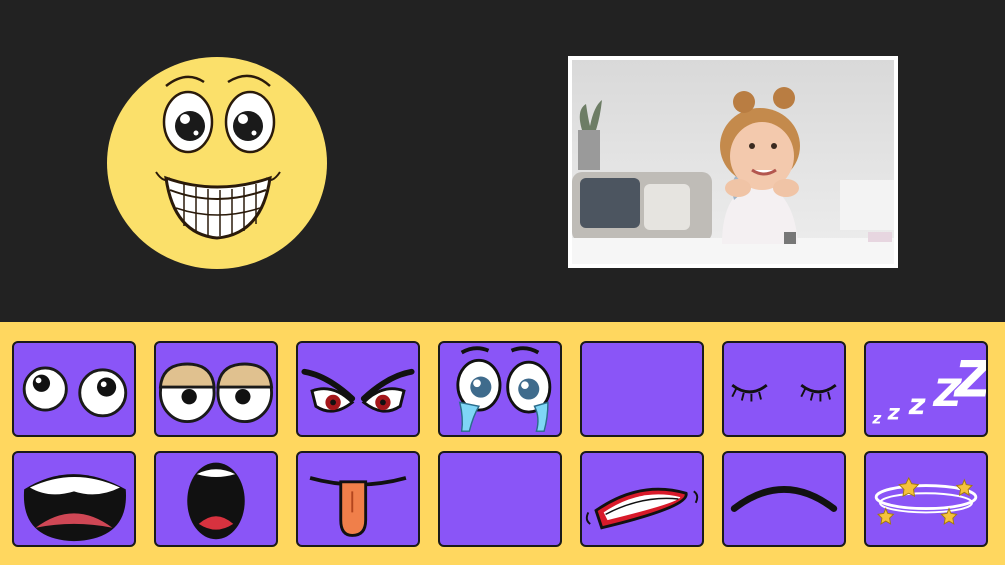 Image resolution: width=1005 pixels, height=565 pixels. What do you see at coordinates (784, 393) in the screenshot?
I see `closed-eyes-icon` at bounding box center [784, 393].